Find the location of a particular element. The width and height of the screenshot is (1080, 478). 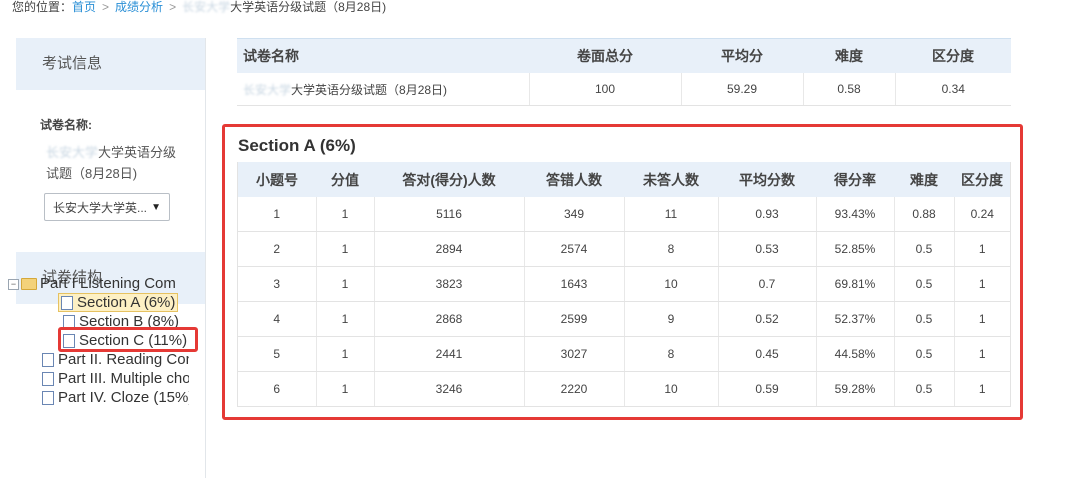

cell-score-rate: 59.28% is located at coordinates (855, 389).